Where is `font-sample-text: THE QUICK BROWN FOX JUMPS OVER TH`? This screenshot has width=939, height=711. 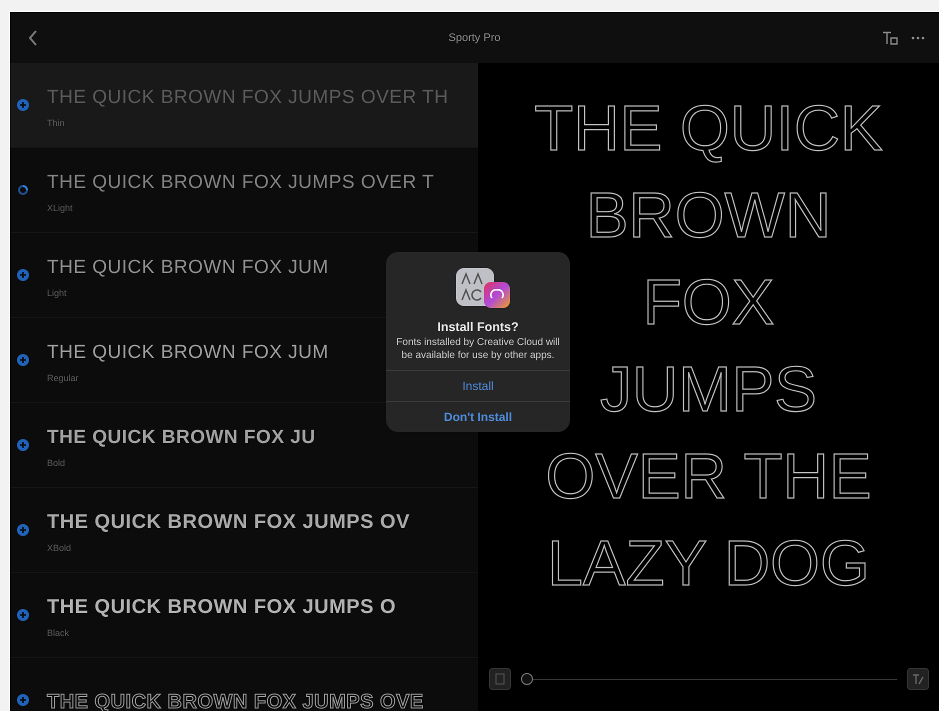 font-sample-text: THE QUICK BROWN FOX JUMPS OVER TH is located at coordinates (247, 97).